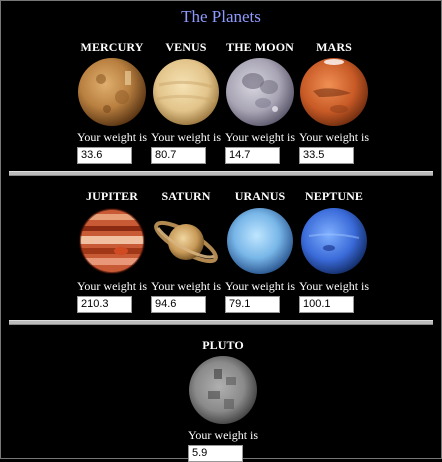 This screenshot has height=462, width=442. What do you see at coordinates (186, 92) in the screenshot?
I see `venus-image` at bounding box center [186, 92].